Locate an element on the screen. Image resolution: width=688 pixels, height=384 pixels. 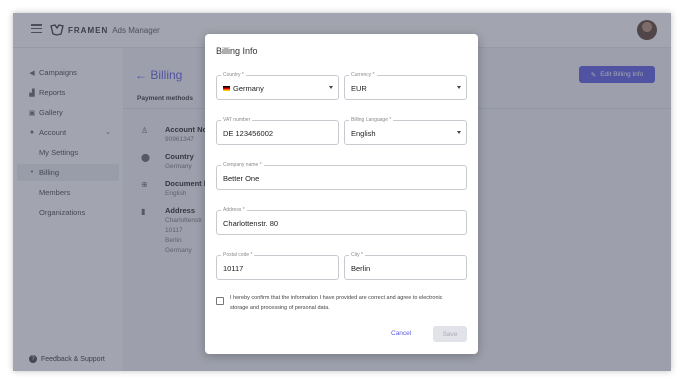
vat-number-value: DE 123456002 is located at coordinates (248, 133).